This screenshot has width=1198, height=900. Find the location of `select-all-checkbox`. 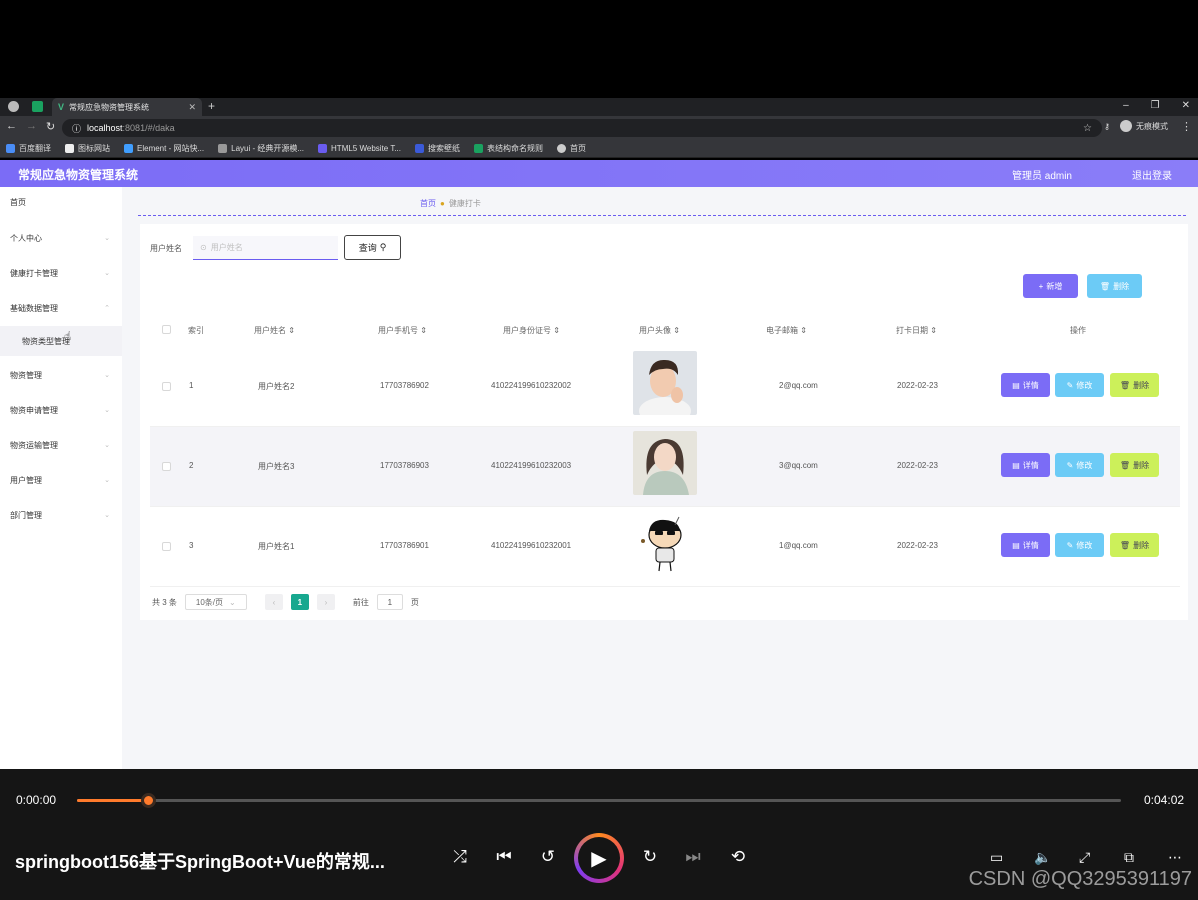

select-all-checkbox is located at coordinates (166, 329).